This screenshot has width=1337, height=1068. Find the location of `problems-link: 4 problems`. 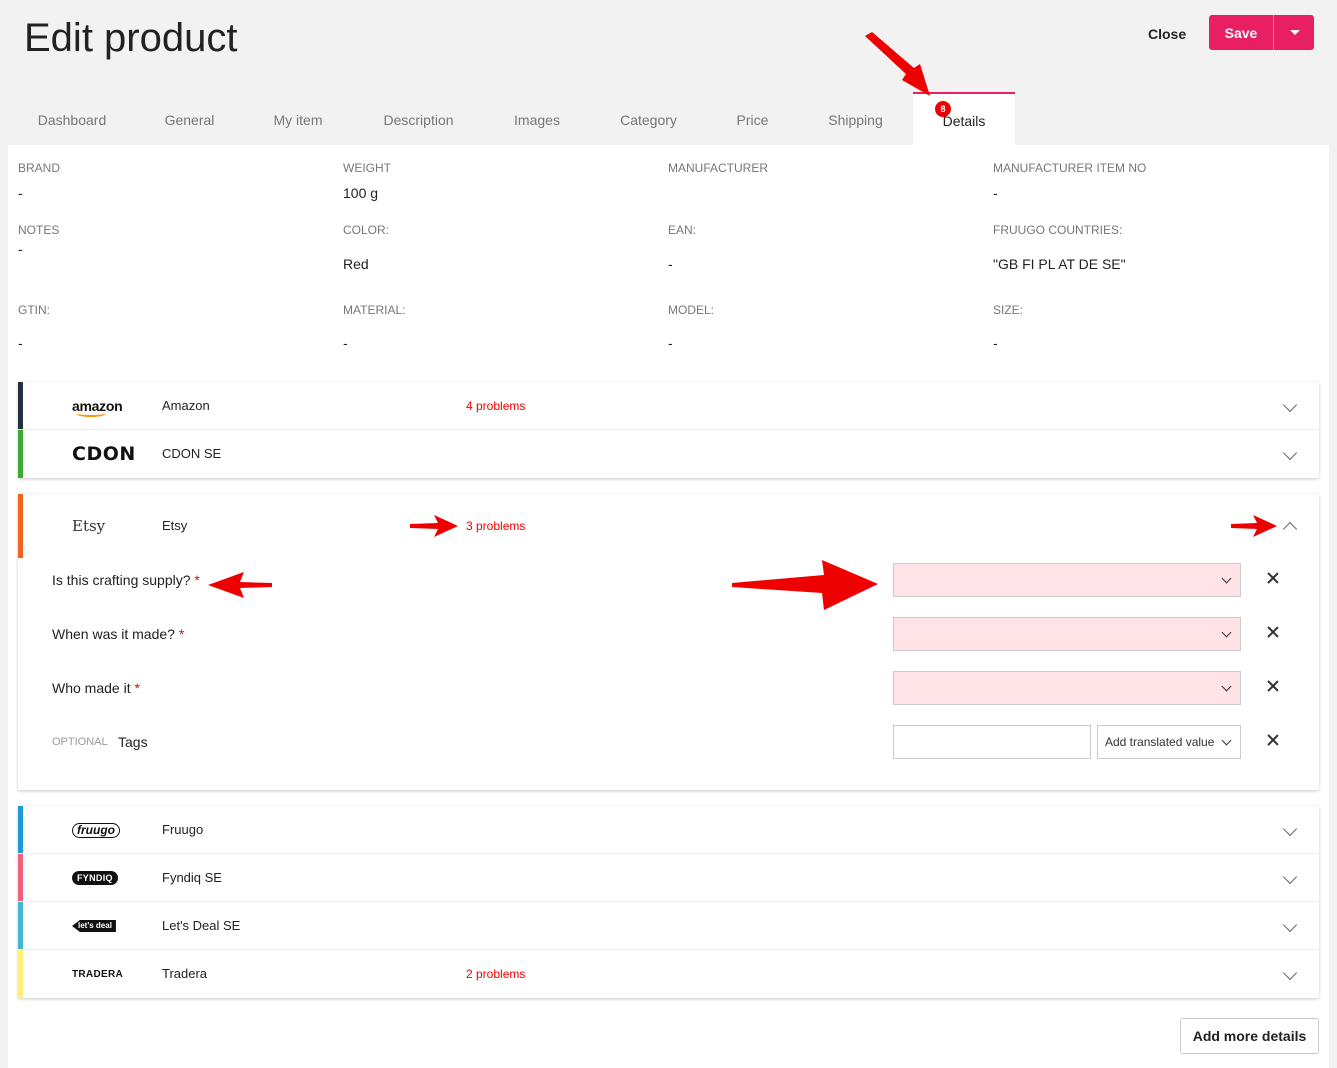

problems-link: 4 problems is located at coordinates (495, 406).